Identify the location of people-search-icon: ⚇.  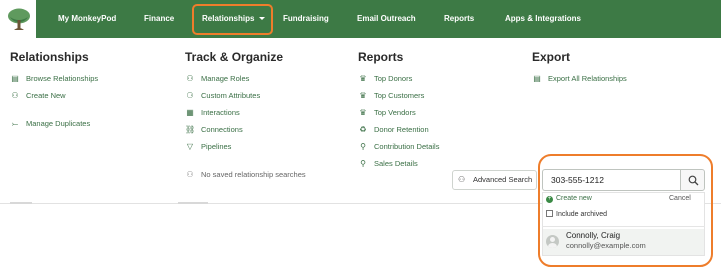
(462, 179).